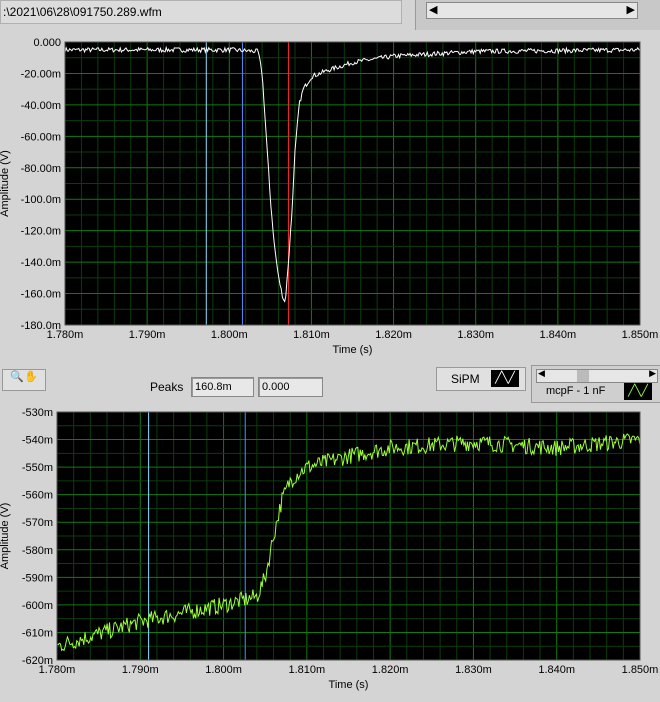  What do you see at coordinates (638, 391) in the screenshot?
I see `green-line-swatch-icon: ╱╲╱` at bounding box center [638, 391].